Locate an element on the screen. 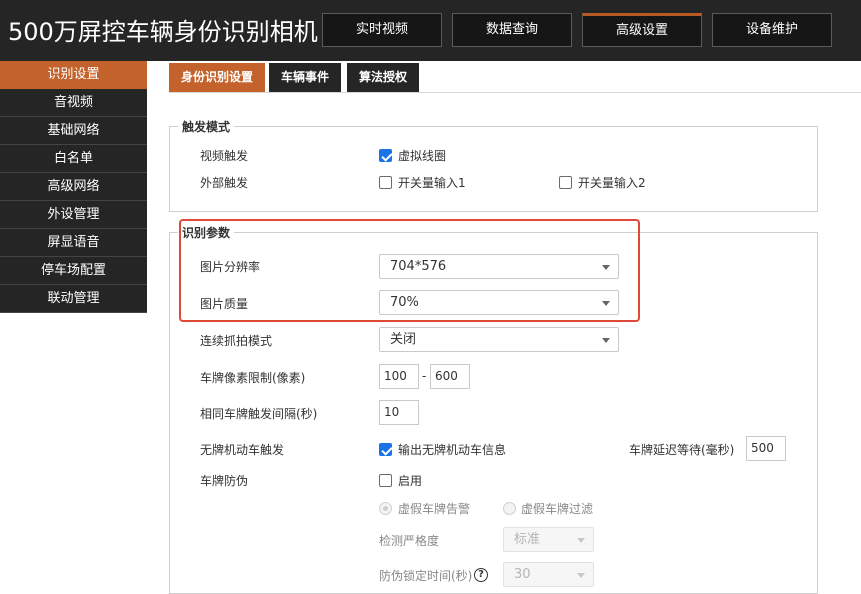 The width and height of the screenshot is (861, 594). no-plate-output-label: 输出无牌机动车信息 is located at coordinates (452, 450).